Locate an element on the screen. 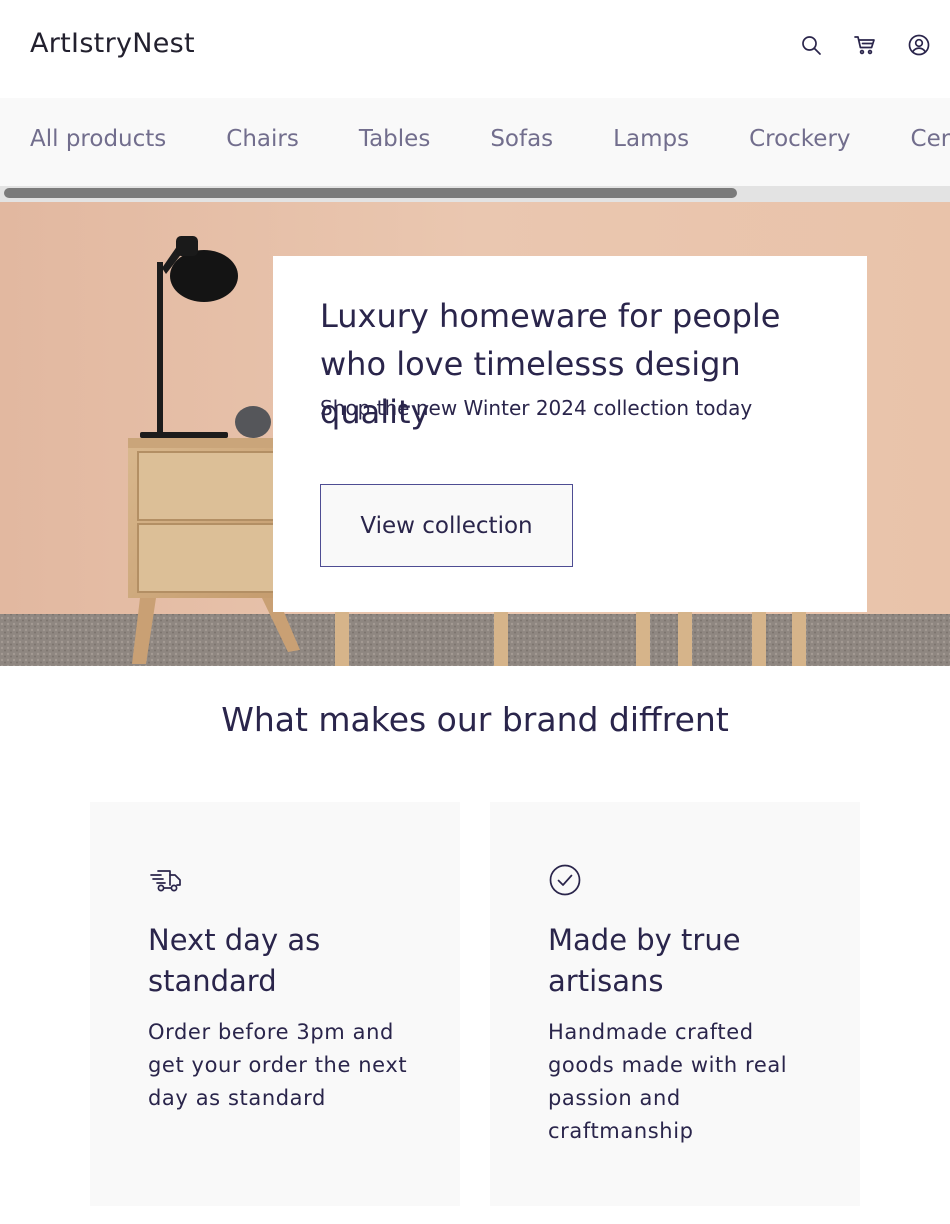 The height and width of the screenshot is (1224, 950). view-collection-button: View collection is located at coordinates (446, 525).